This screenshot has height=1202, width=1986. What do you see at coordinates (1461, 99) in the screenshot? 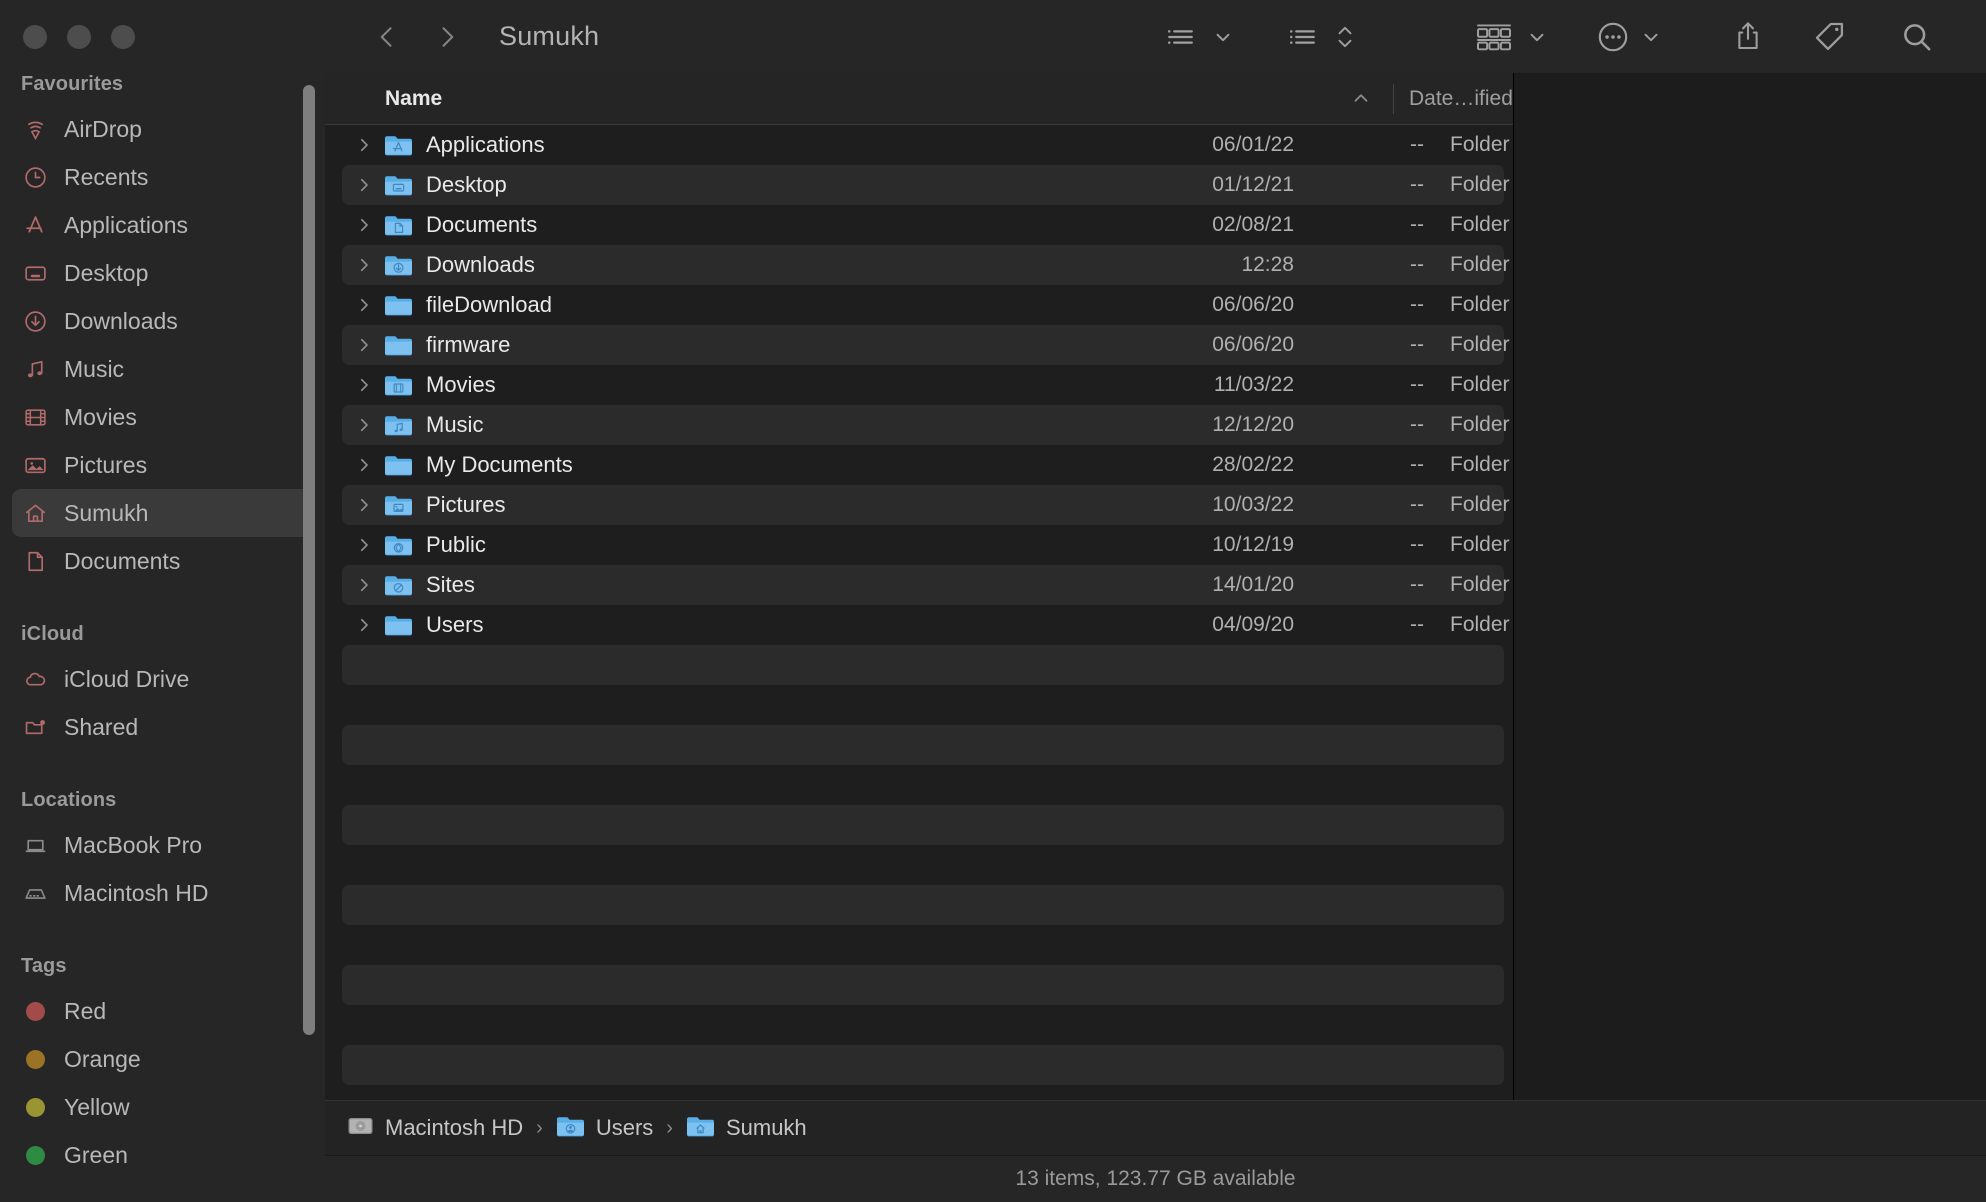
I see `column-header-date-modified: Date…ified` at bounding box center [1461, 99].